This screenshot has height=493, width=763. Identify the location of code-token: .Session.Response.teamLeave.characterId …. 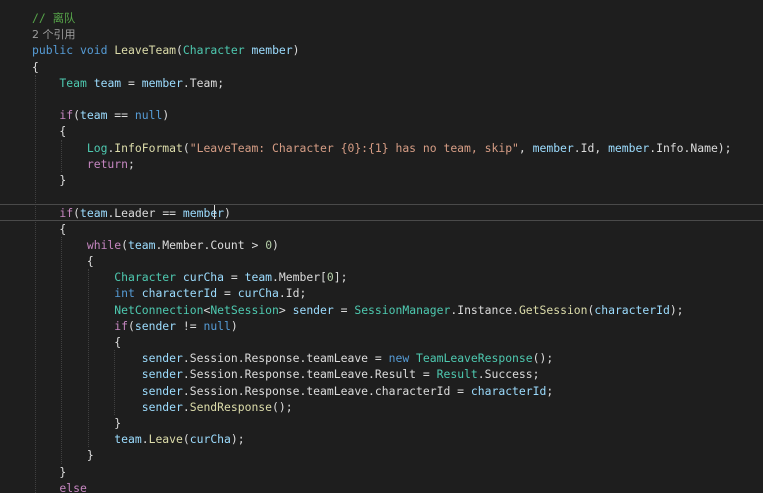
(326, 390).